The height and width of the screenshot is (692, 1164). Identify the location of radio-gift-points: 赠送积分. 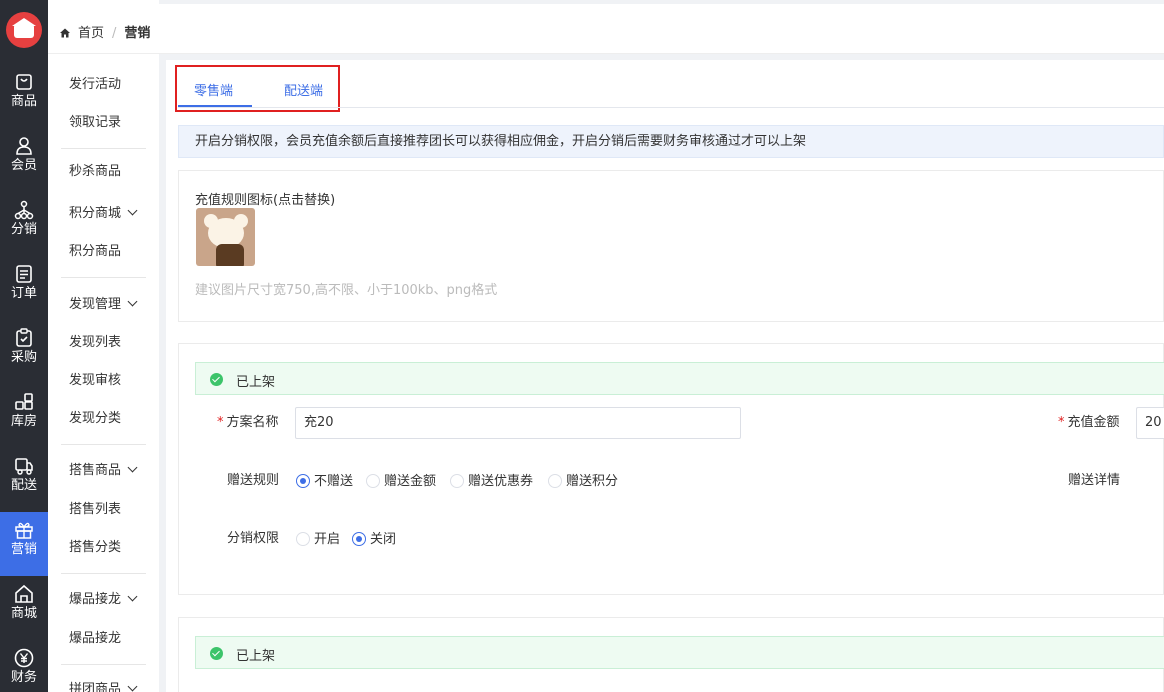
(583, 482).